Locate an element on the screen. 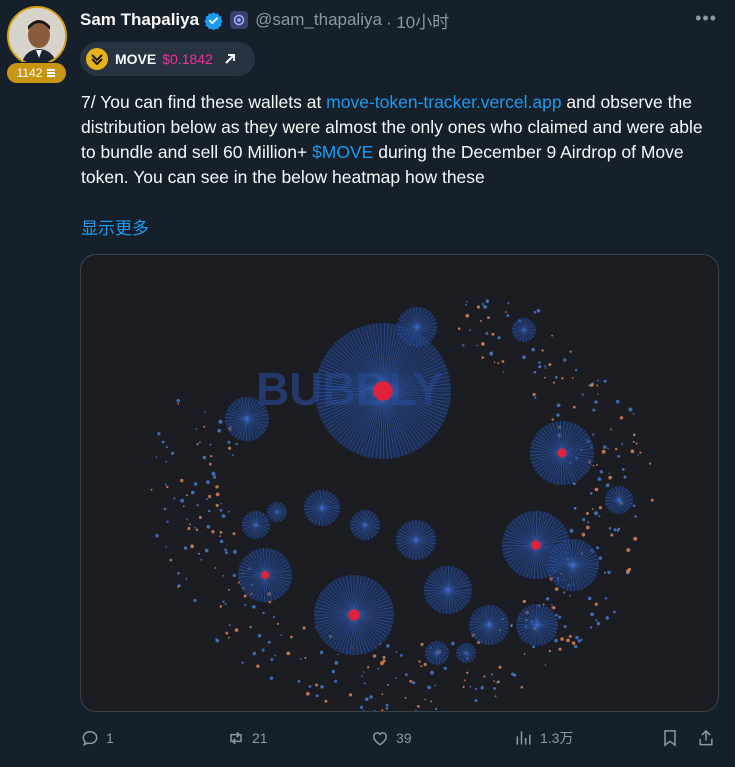 The height and width of the screenshot is (767, 735). ticker-pill: MOVE $0.1842 is located at coordinates (167, 59).